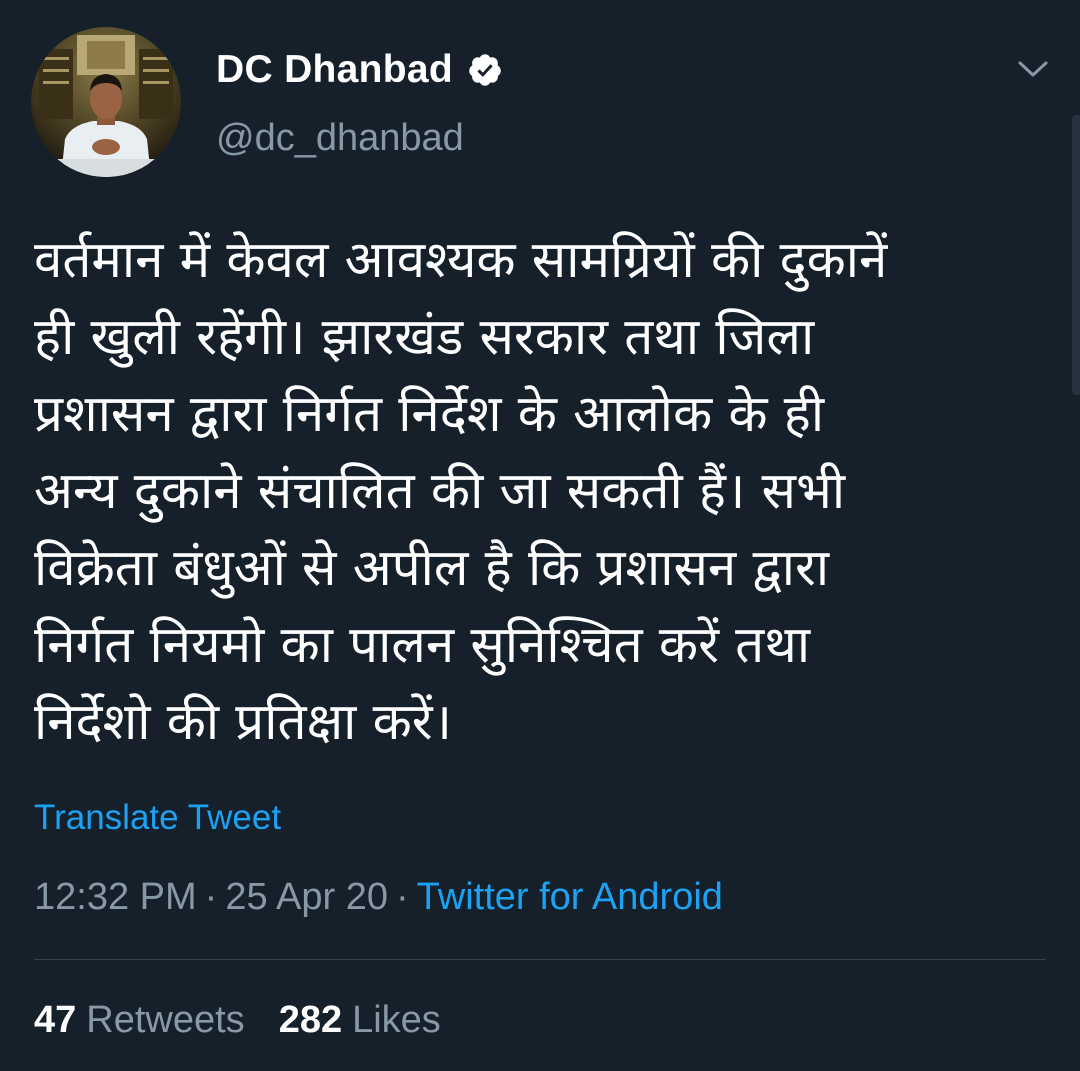 This screenshot has height=1071, width=1080. Describe the element at coordinates (306, 897) in the screenshot. I see `tweet-date: 25 Apr 20` at that location.